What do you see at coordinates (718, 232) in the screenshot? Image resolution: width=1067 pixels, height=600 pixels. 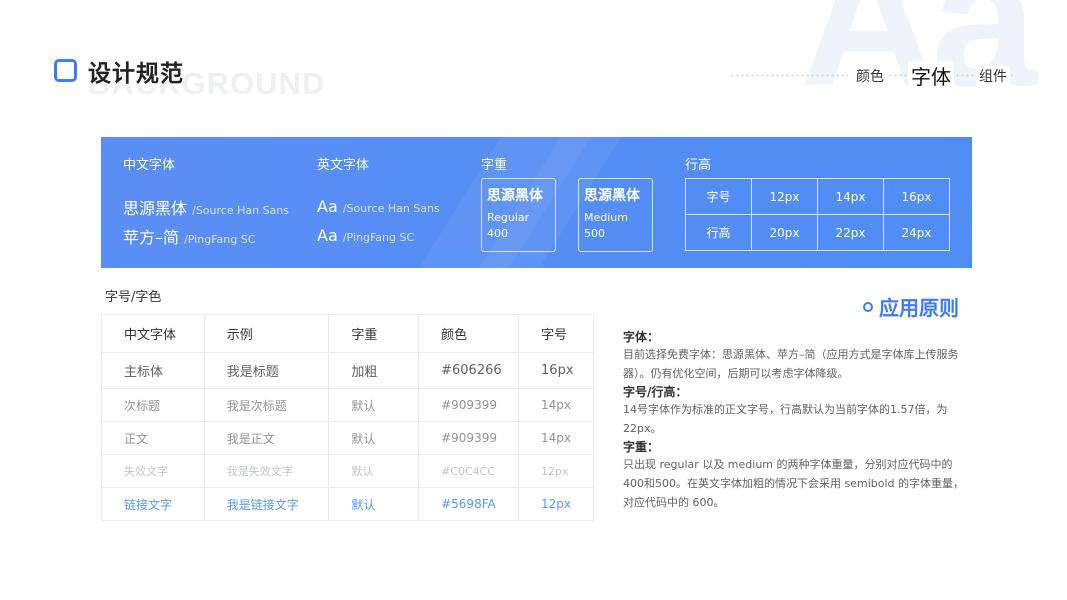 I see `line-height-row-label: 行高` at bounding box center [718, 232].